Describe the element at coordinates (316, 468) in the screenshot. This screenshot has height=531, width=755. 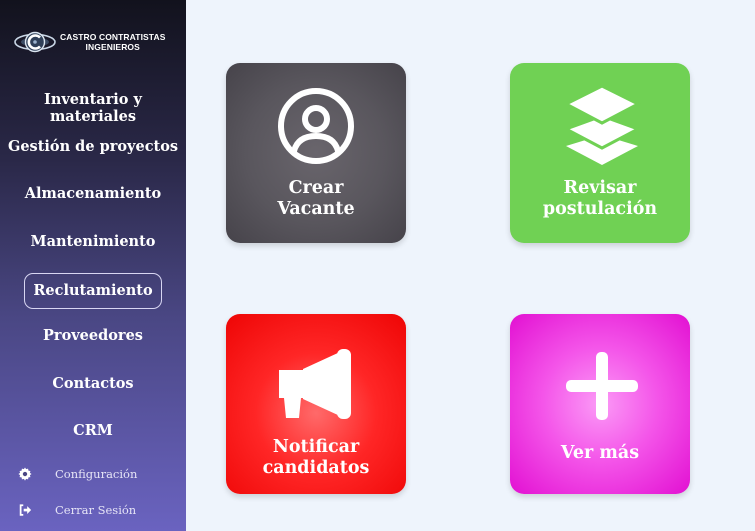
I see `notify-candidates-line2: candidatos` at that location.